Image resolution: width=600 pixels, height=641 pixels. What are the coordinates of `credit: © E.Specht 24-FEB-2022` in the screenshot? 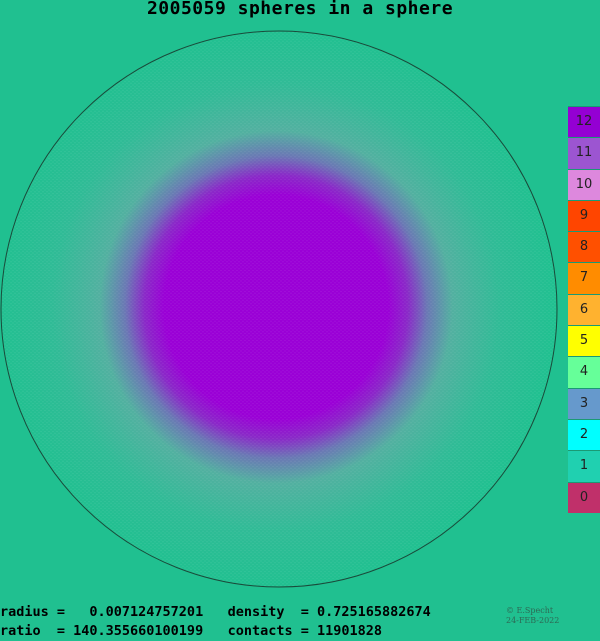 It's located at (532, 616).